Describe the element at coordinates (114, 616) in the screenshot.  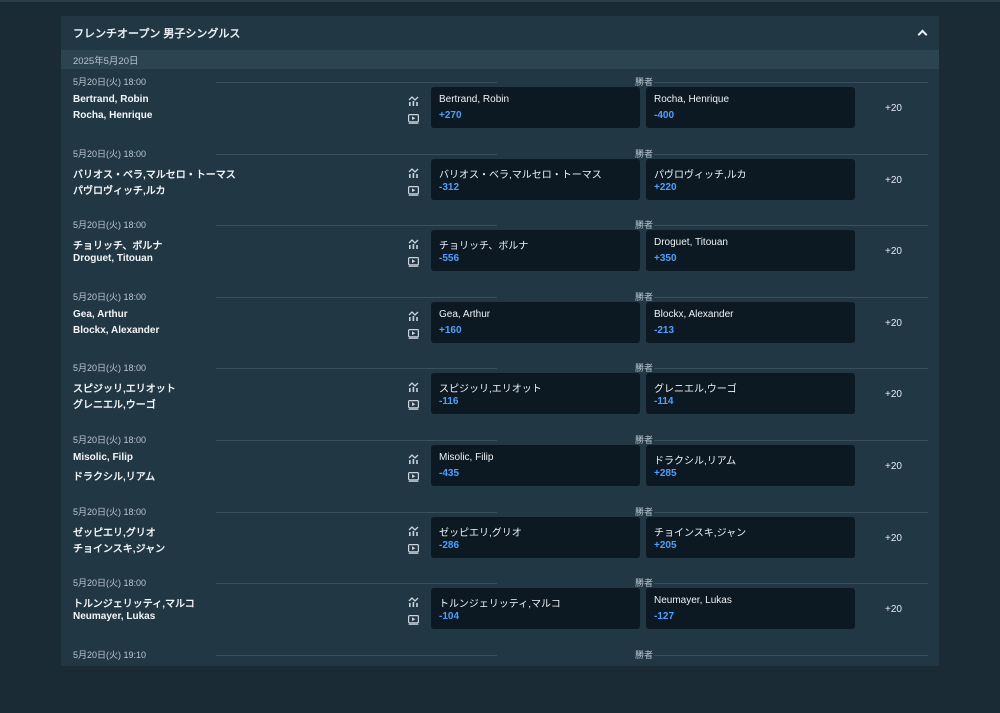
I see `player-2-name: Neumayer, Lukas` at that location.